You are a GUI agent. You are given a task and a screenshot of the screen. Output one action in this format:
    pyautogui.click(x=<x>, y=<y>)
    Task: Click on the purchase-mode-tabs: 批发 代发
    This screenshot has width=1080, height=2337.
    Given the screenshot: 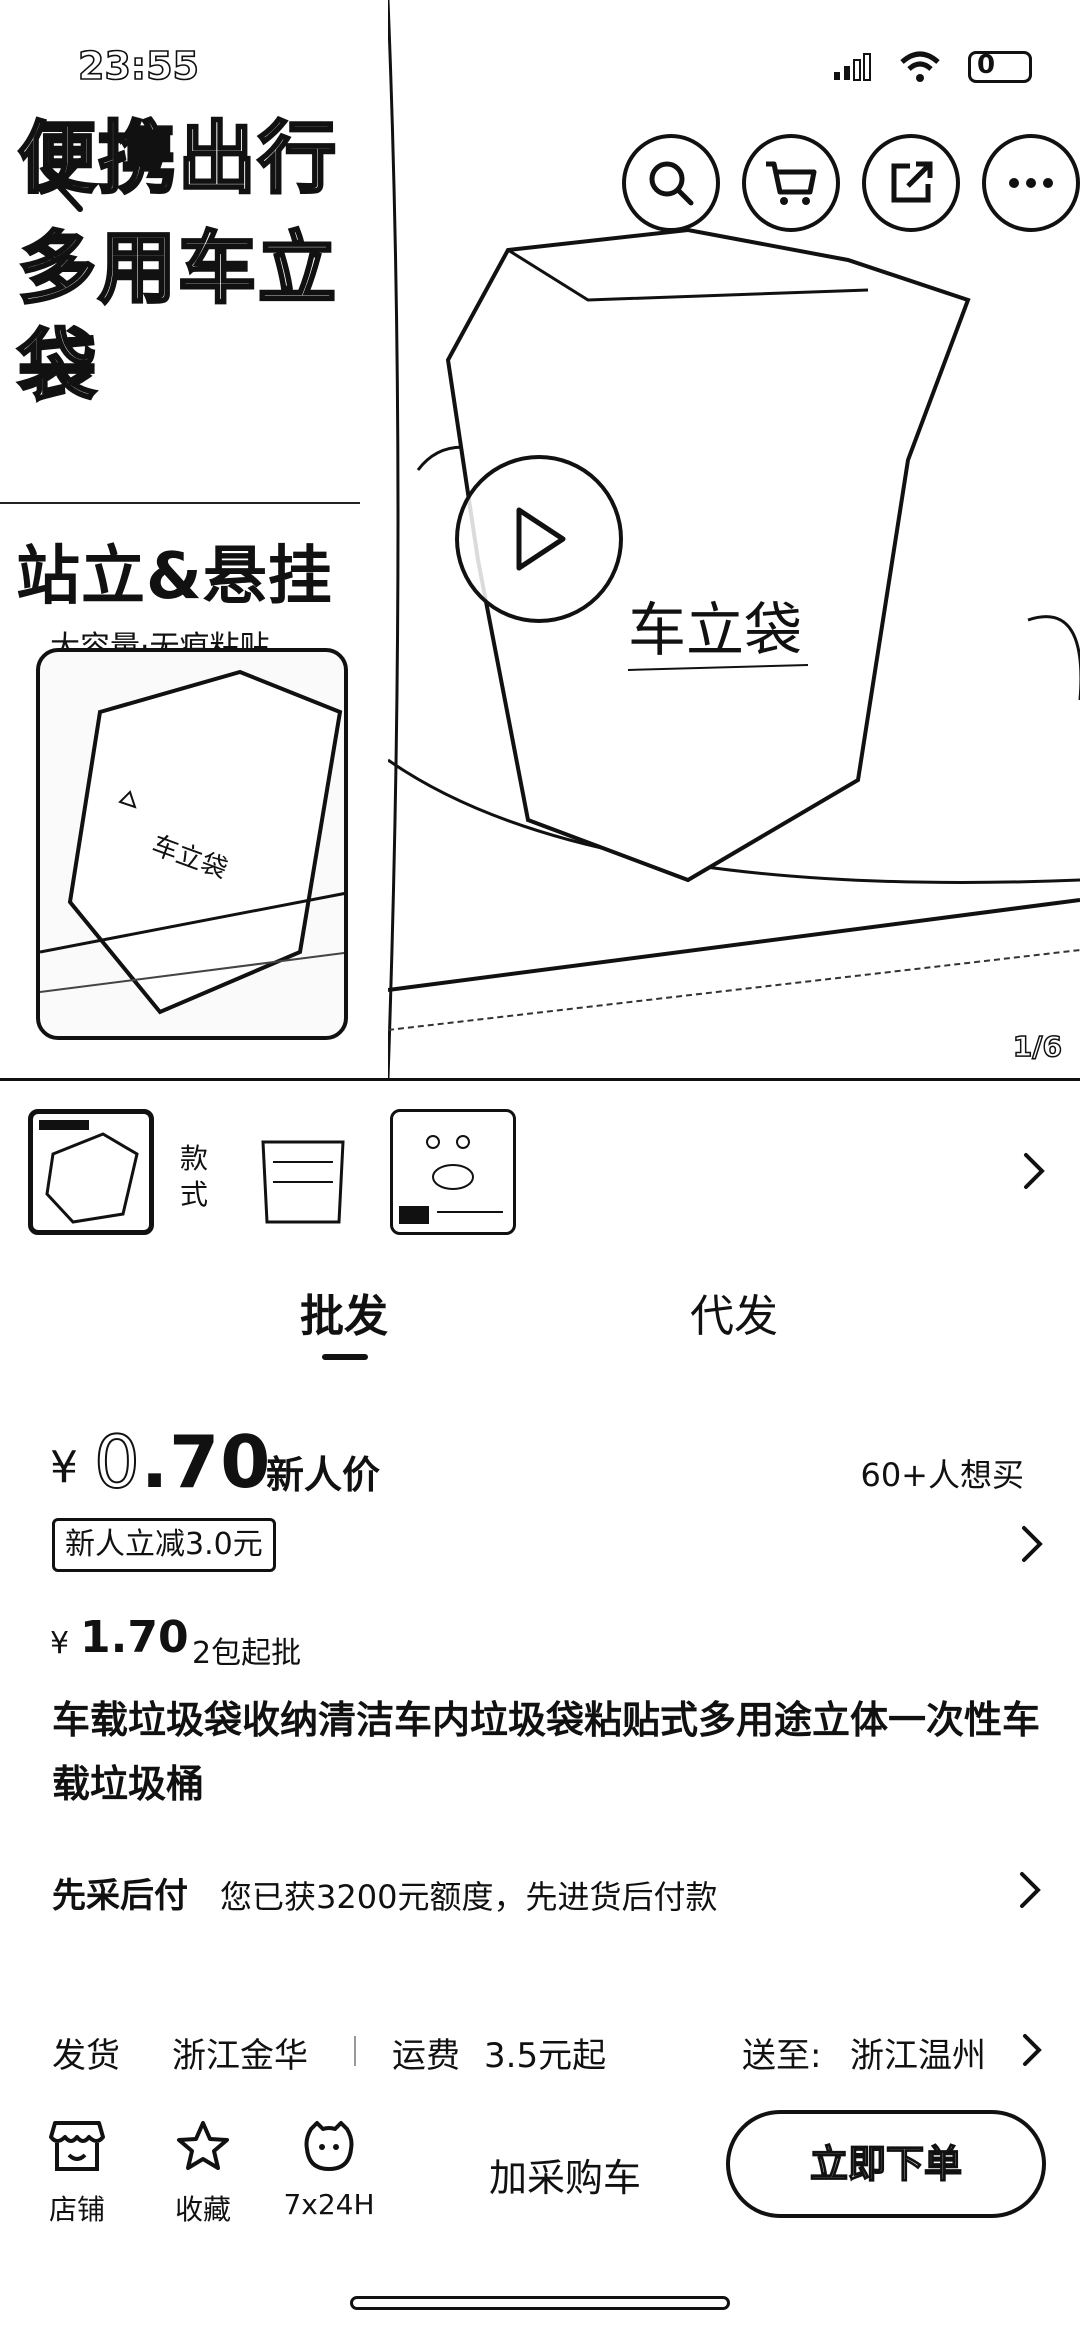 What is the action you would take?
    pyautogui.click(x=540, y=1320)
    